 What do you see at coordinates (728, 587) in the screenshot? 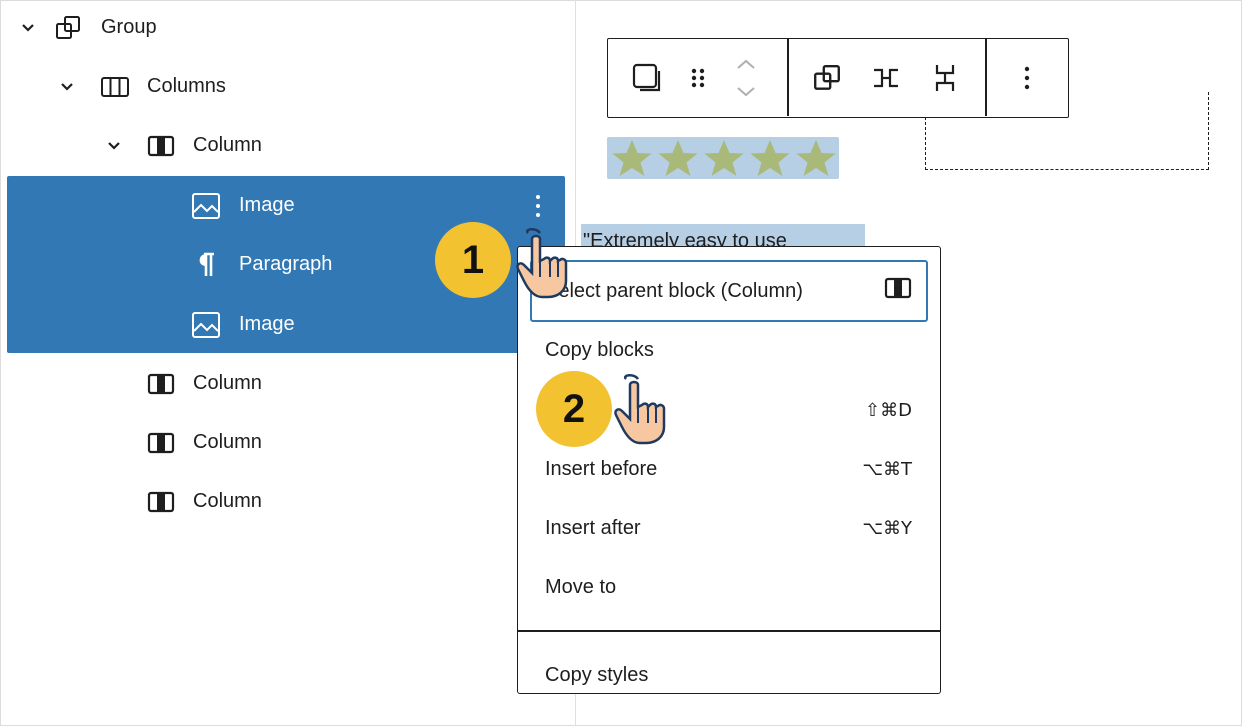
I see `menu-item-move-to: Move to` at bounding box center [728, 587].